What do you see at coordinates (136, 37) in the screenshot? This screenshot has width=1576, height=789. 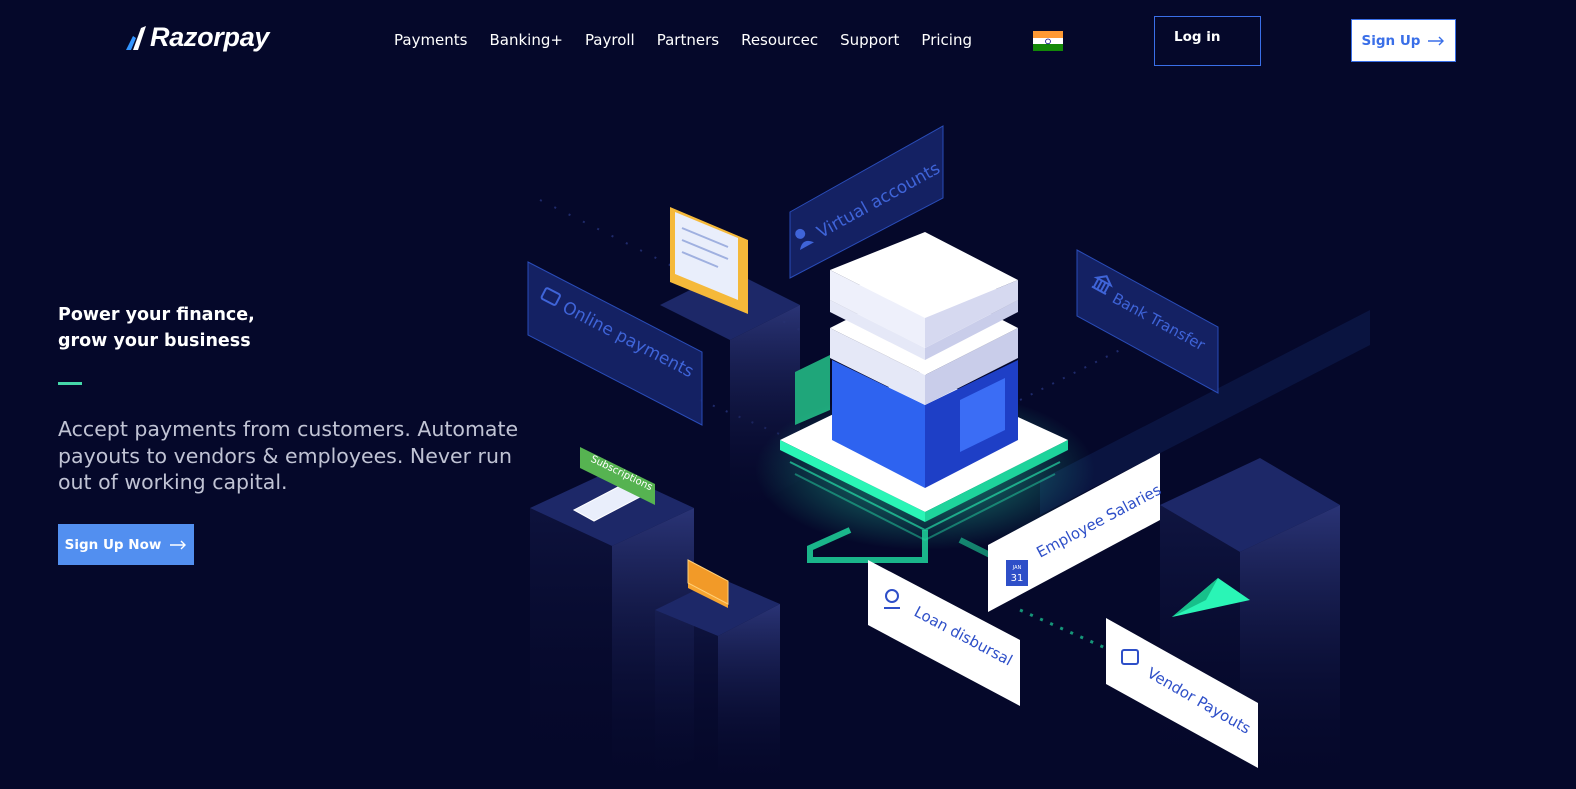 I see `razorpay-logo-icon` at bounding box center [136, 37].